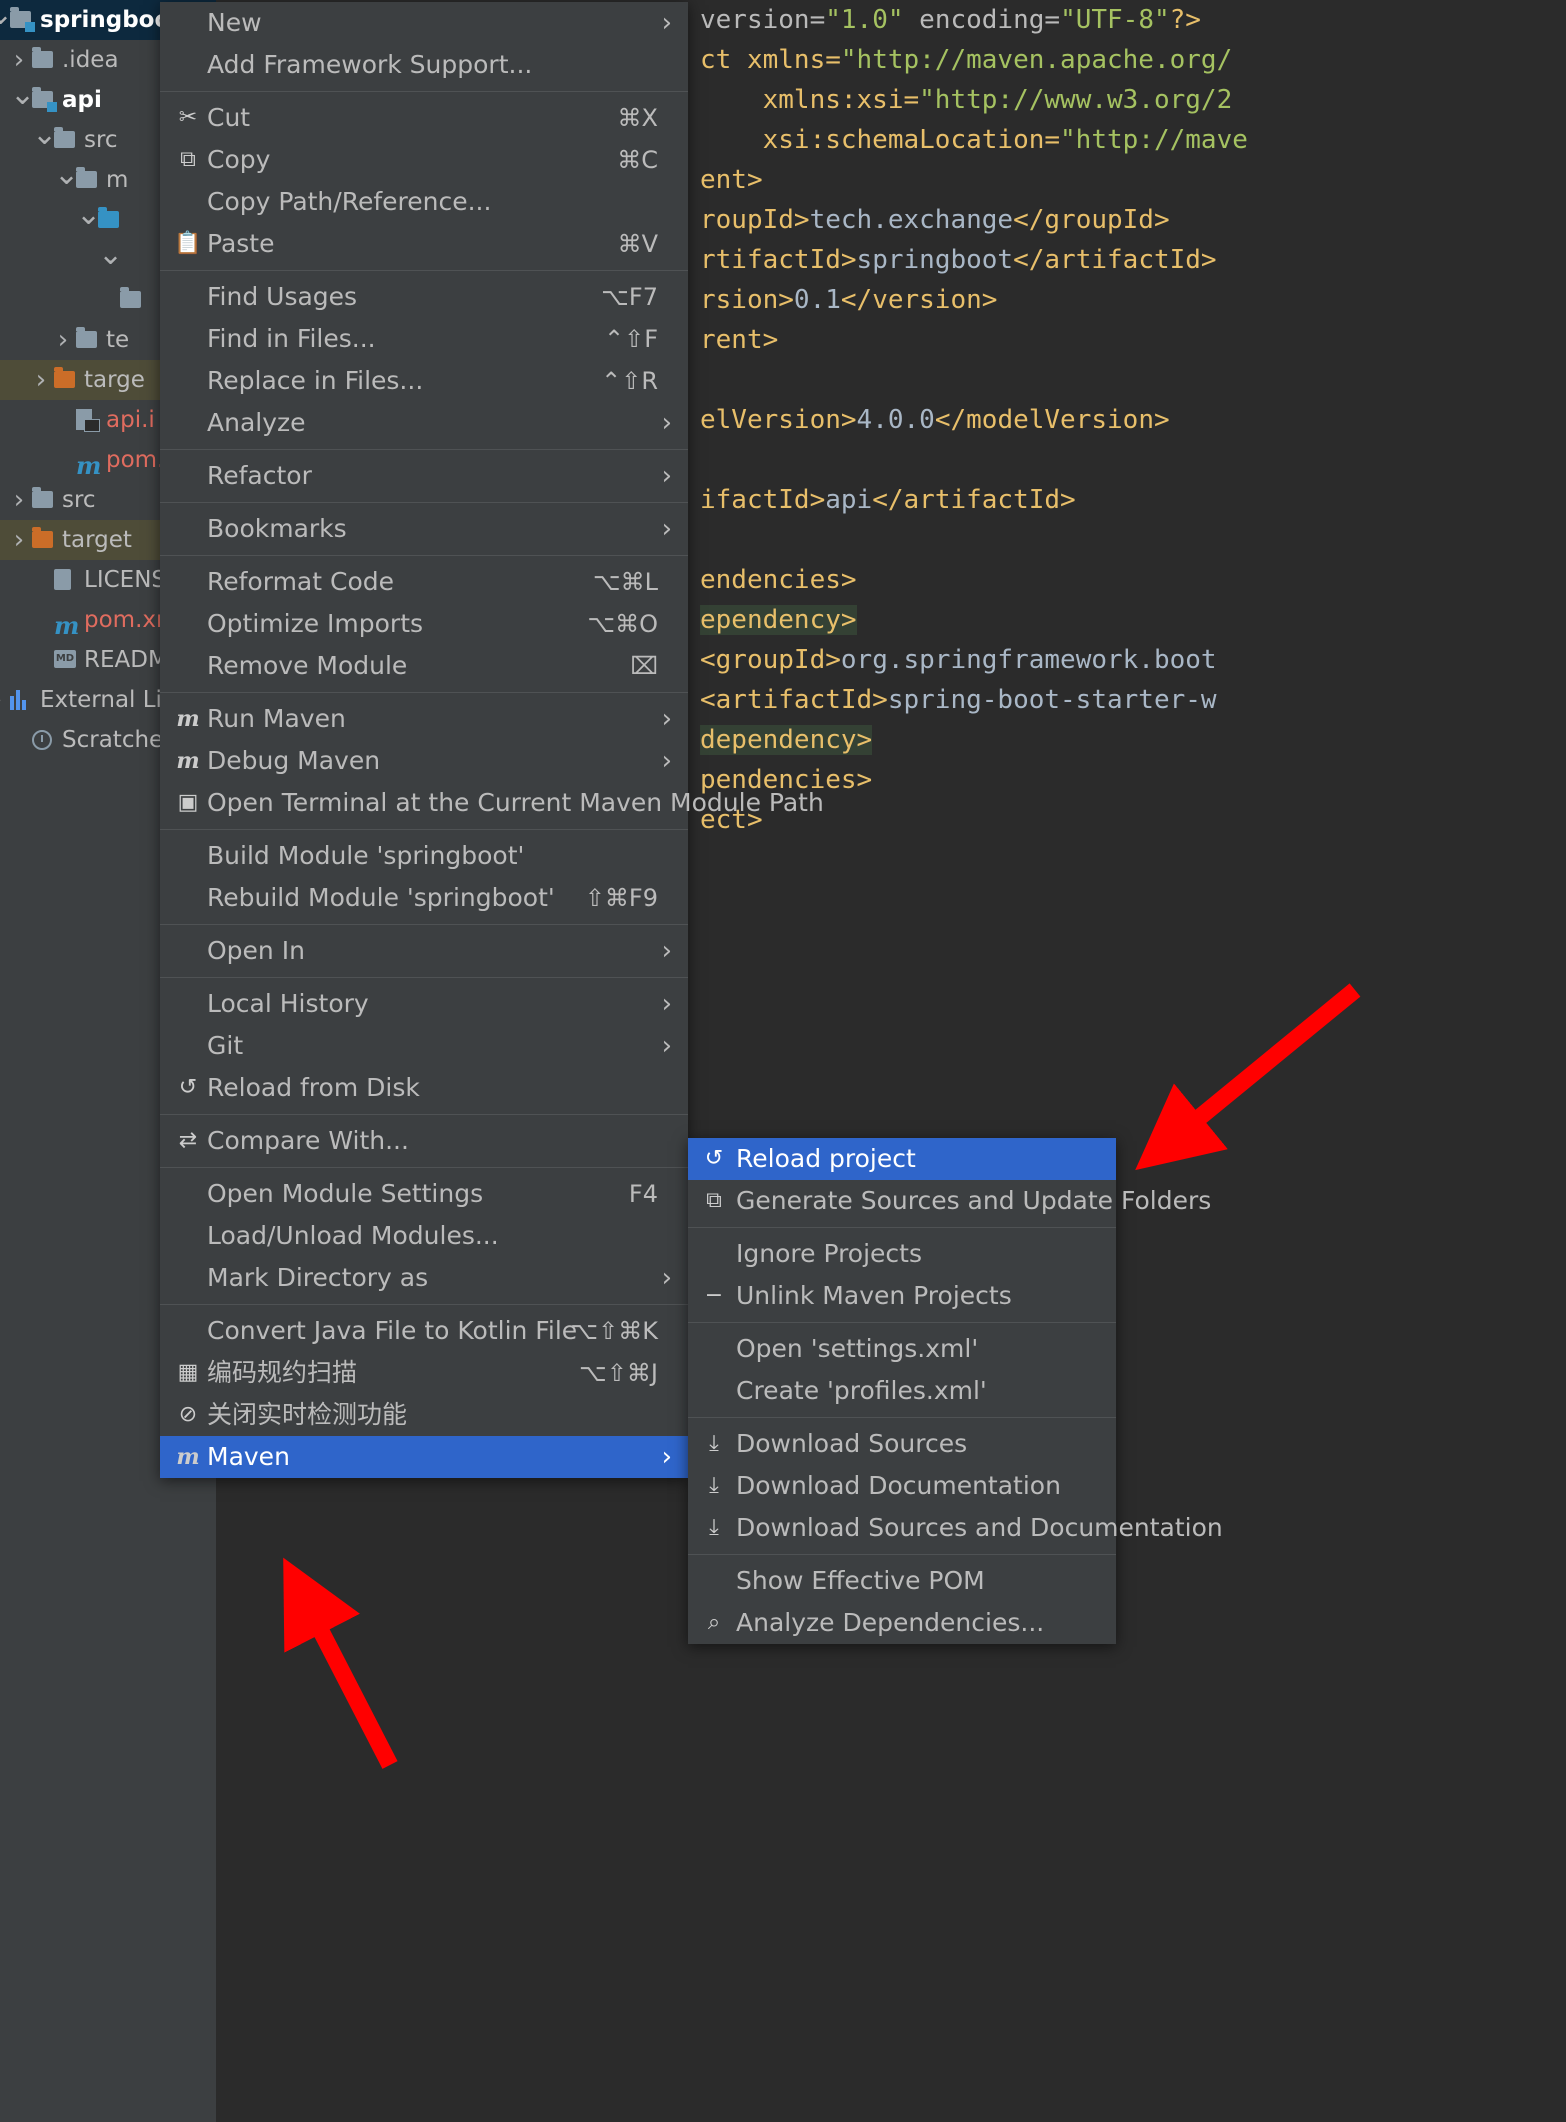 The height and width of the screenshot is (2122, 1566). What do you see at coordinates (424, 1331) in the screenshot?
I see `context-menu-item: Convert Java File to Kotlin File ⌥⇧⌘K` at bounding box center [424, 1331].